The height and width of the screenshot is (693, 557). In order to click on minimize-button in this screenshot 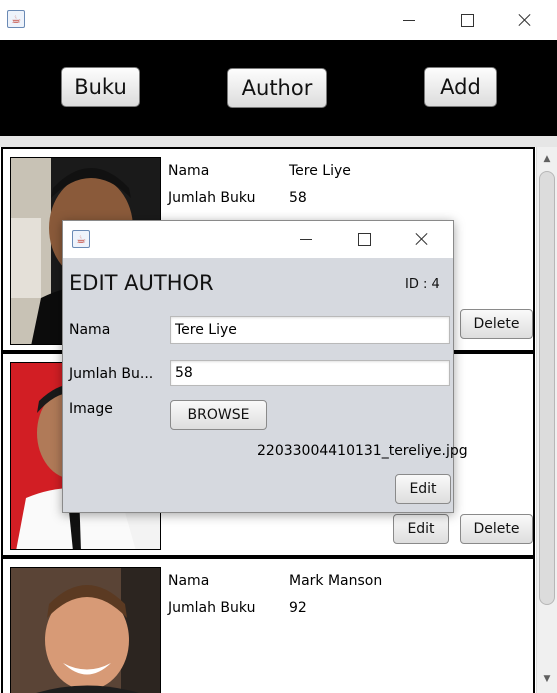, I will do `click(409, 20)`.